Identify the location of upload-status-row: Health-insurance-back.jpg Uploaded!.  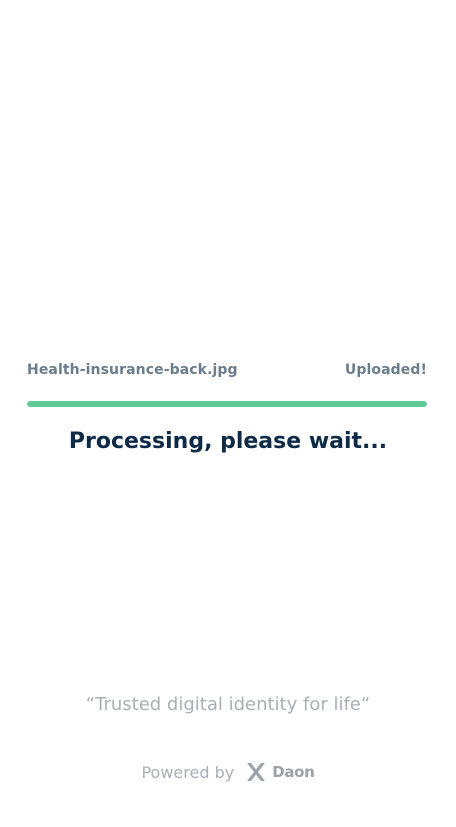
(227, 370).